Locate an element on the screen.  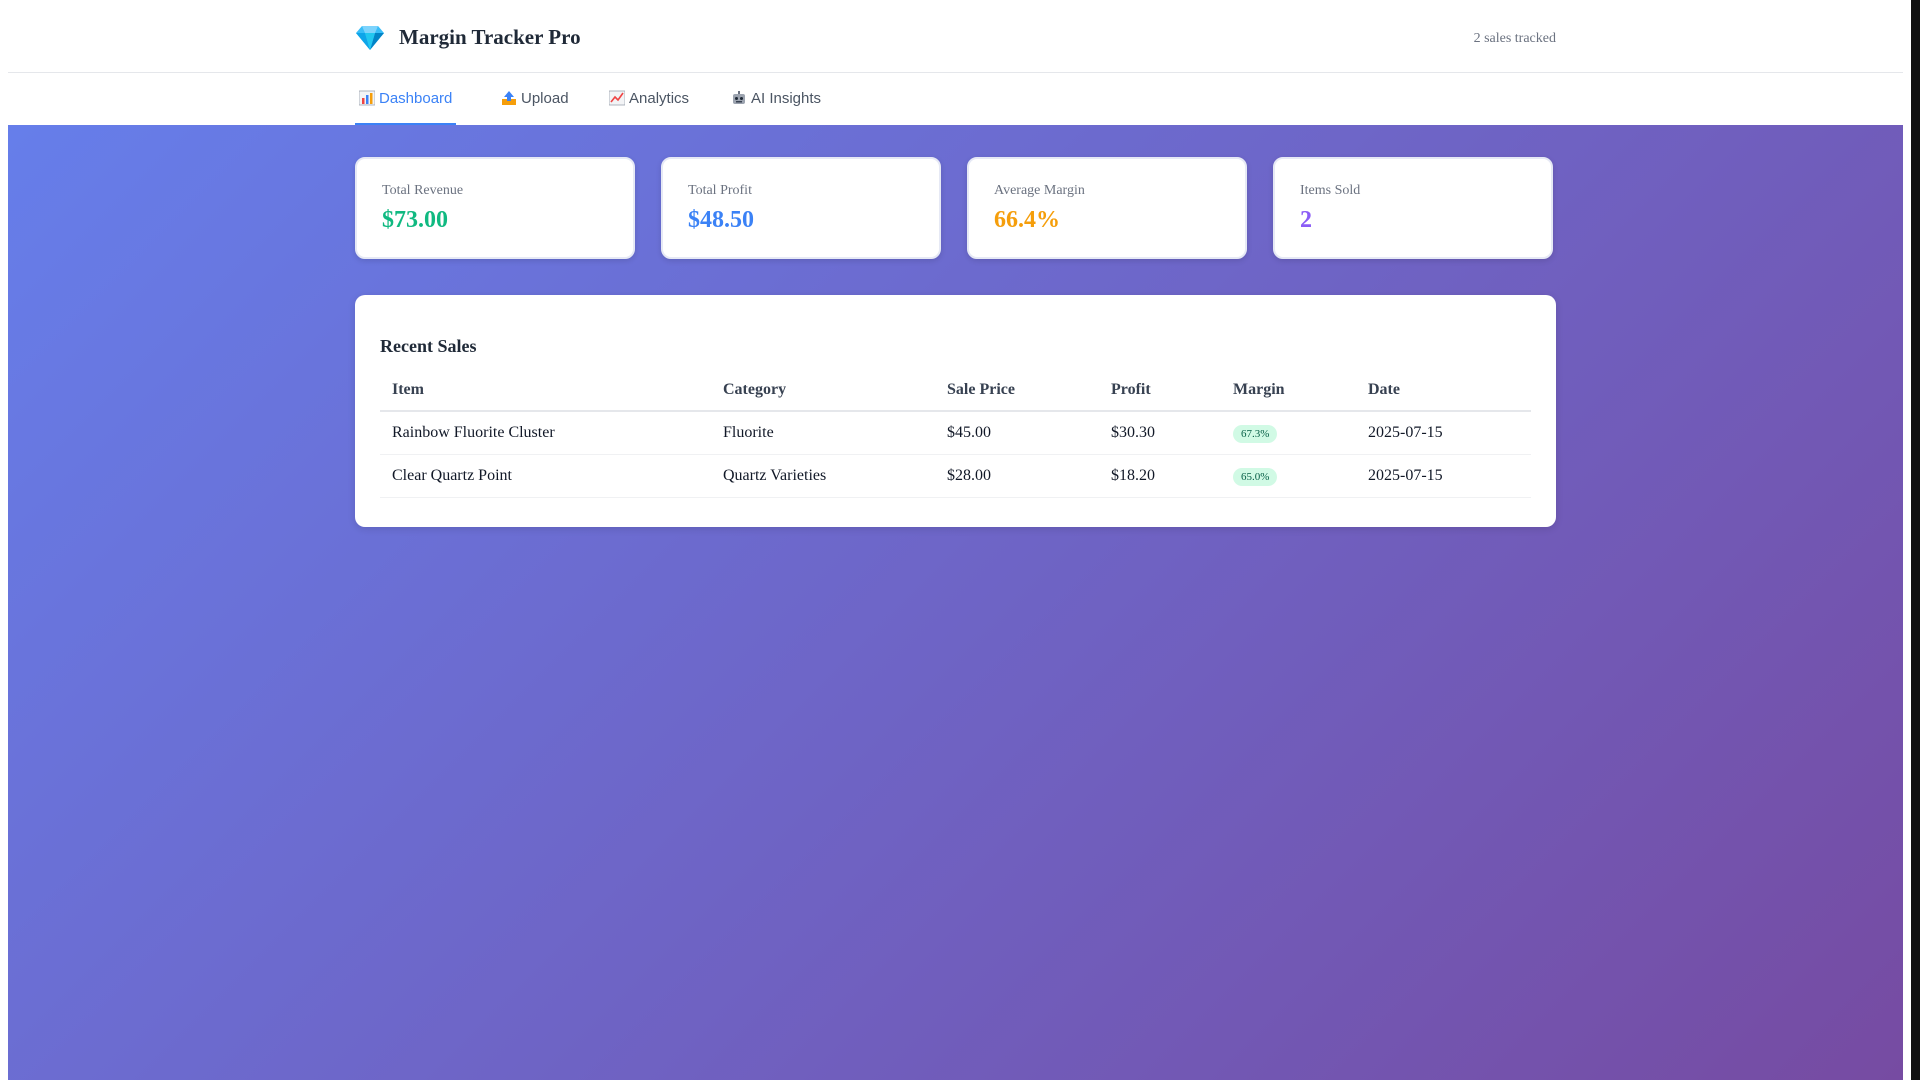
column-header-date: Date is located at coordinates (1443, 391).